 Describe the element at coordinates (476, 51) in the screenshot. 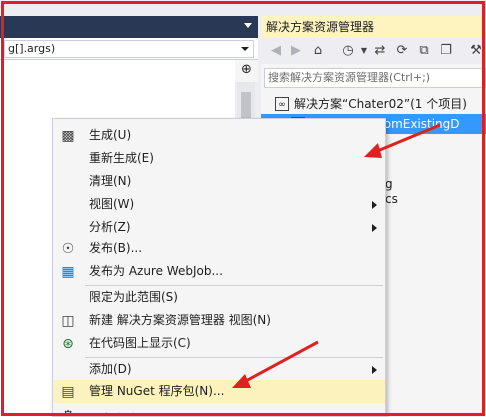

I see `wrench-icon: ⚒` at that location.